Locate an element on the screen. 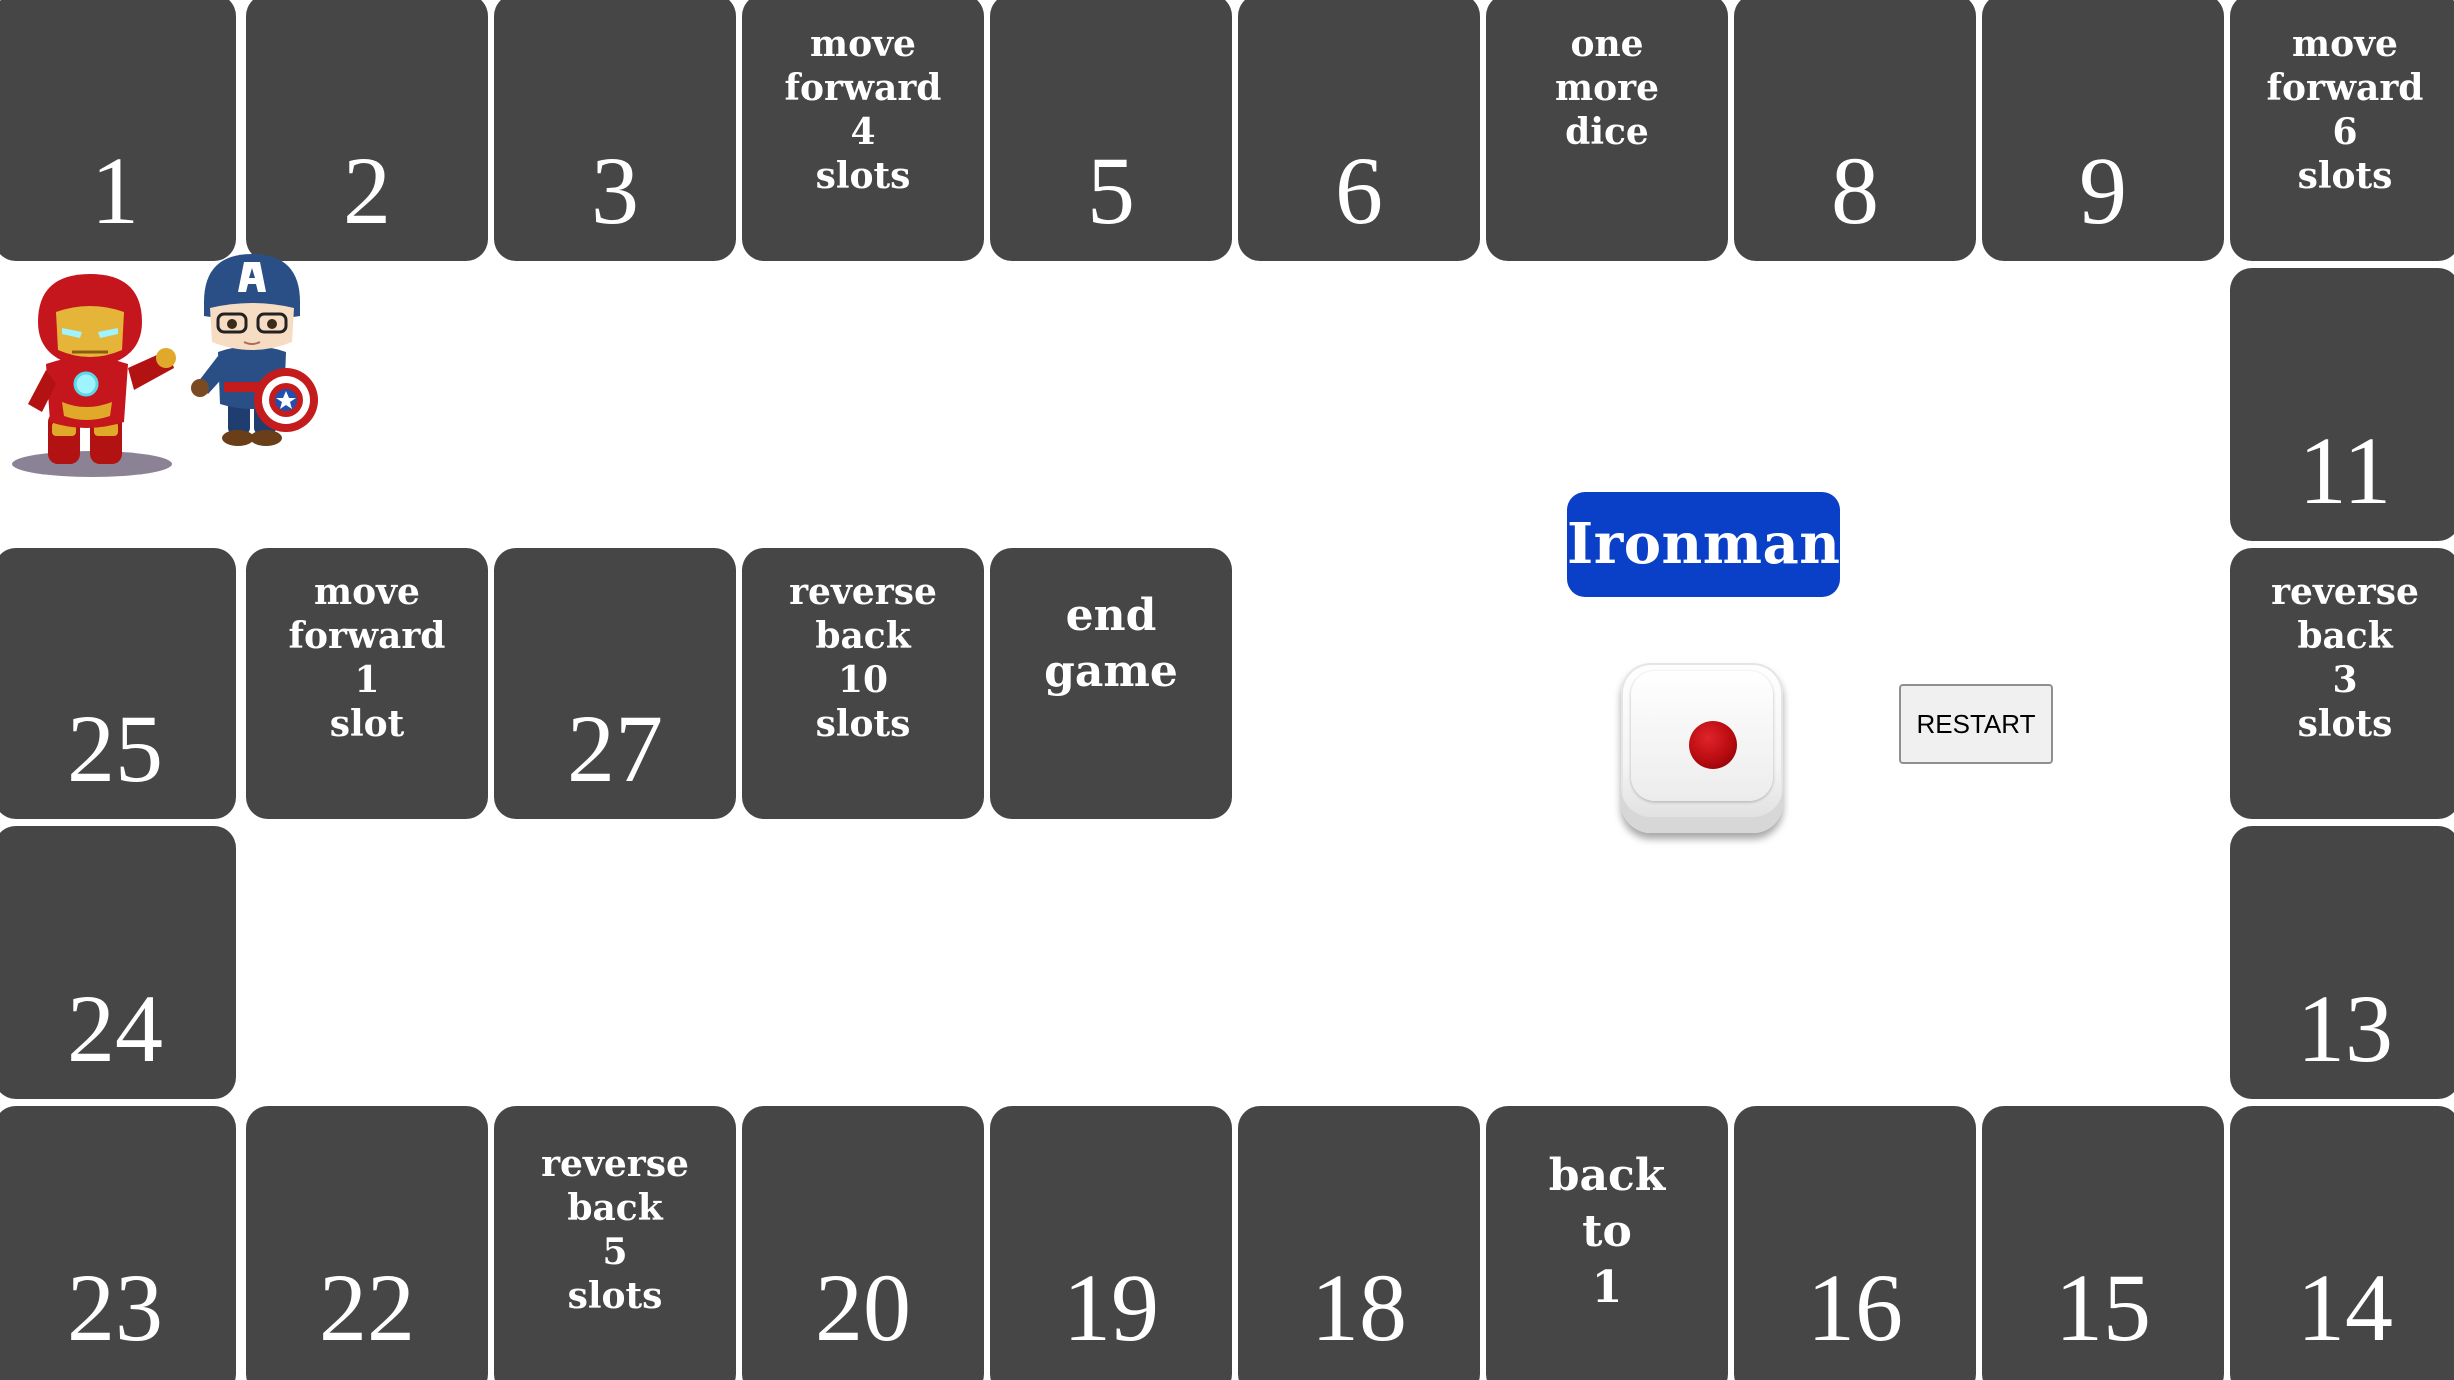  board-tile-14: 14 is located at coordinates (2342, 1243).